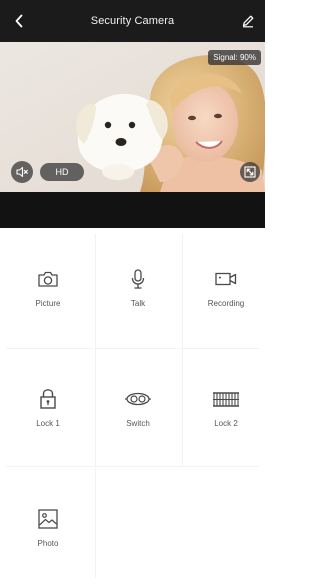  I want to click on fullscreen-button, so click(250, 172).